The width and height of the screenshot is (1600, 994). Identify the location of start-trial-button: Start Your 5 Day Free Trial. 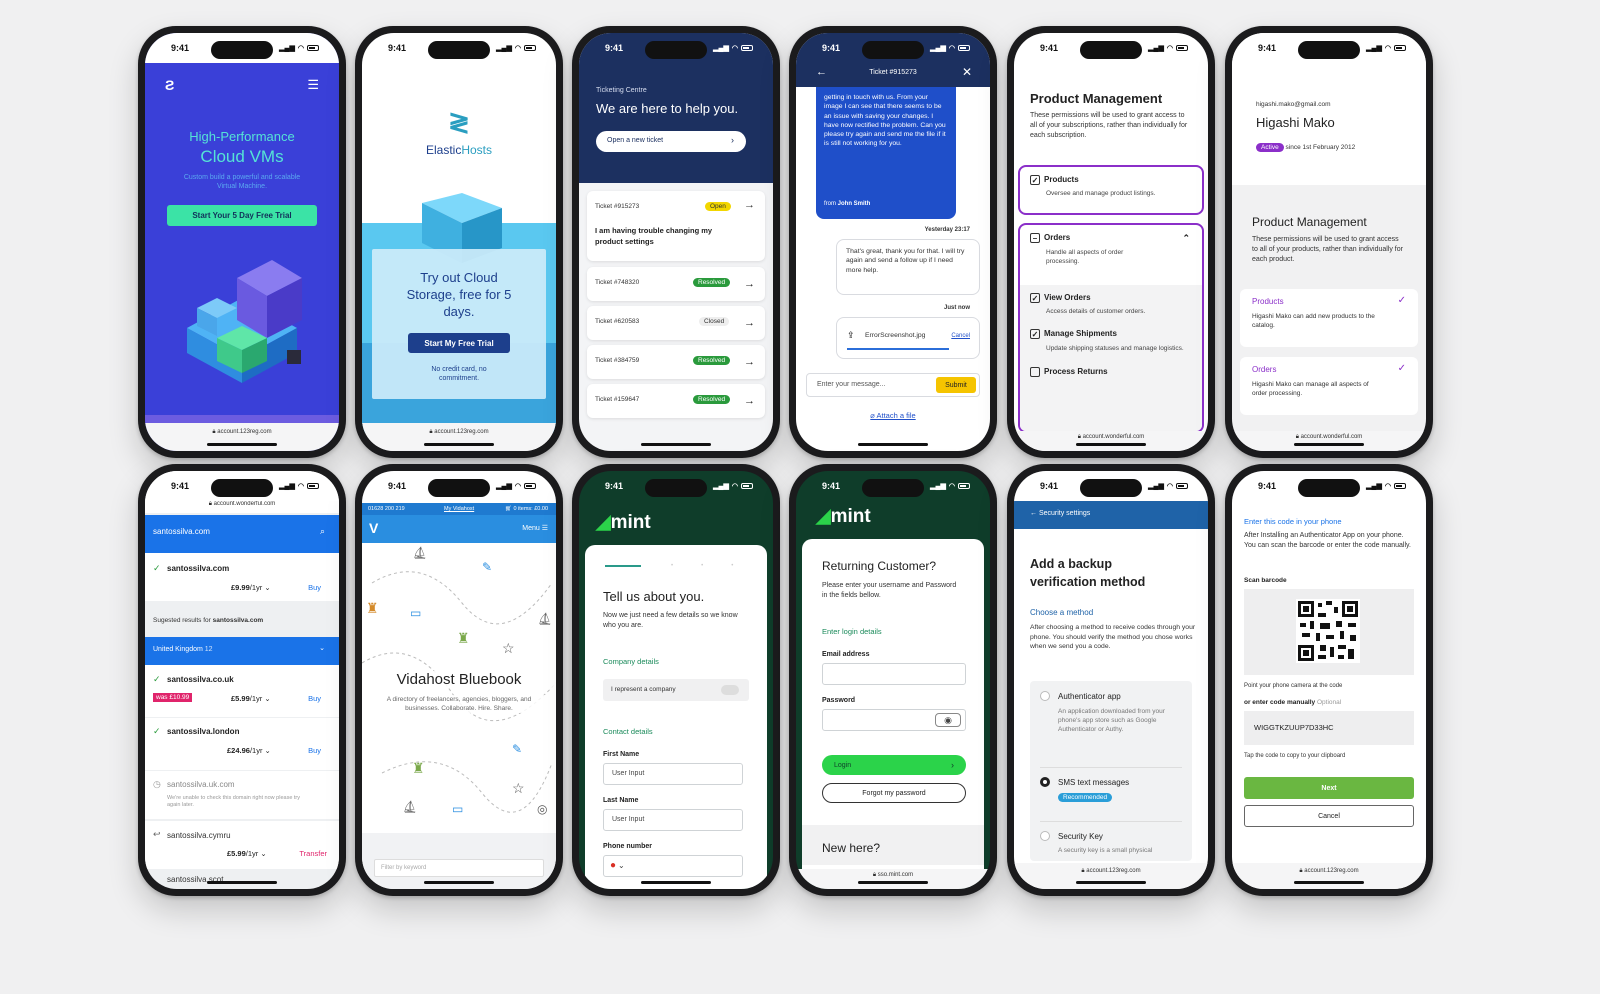
(242, 215).